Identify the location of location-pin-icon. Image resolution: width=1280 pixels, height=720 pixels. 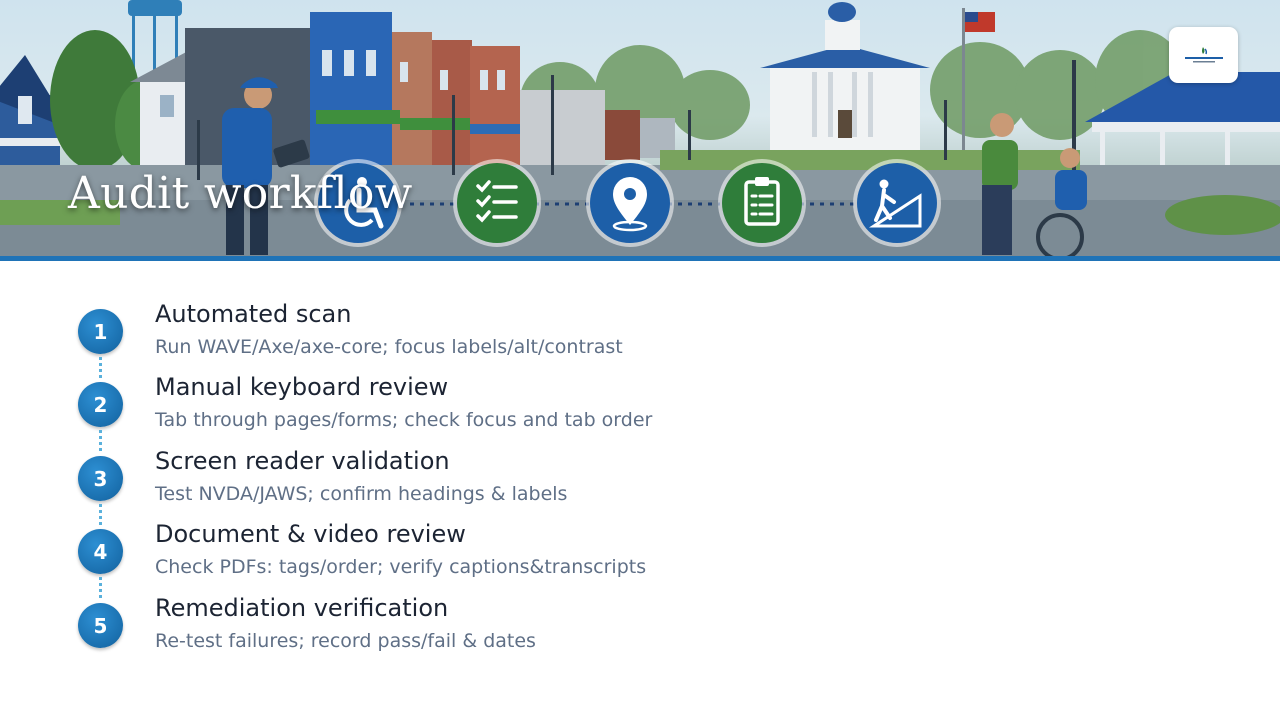
(630, 203).